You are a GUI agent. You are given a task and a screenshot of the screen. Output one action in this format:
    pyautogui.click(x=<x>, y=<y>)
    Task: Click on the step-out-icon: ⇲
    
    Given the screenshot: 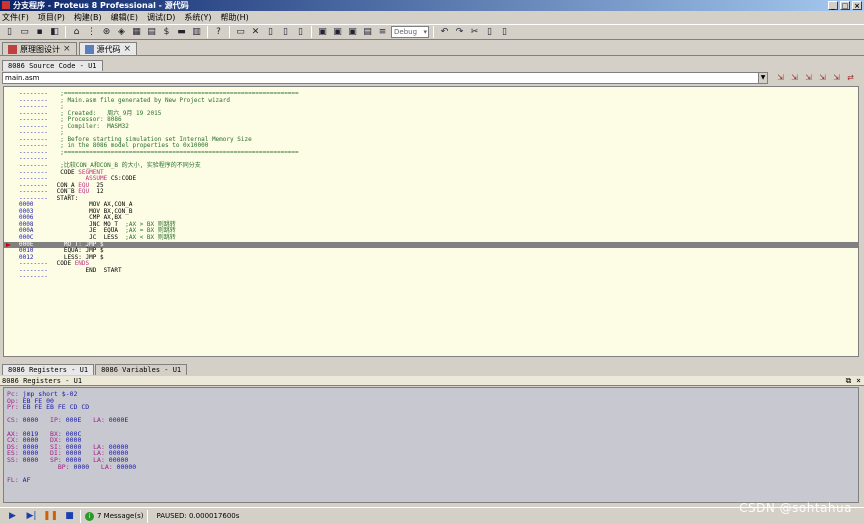 What is the action you would take?
    pyautogui.click(x=808, y=77)
    